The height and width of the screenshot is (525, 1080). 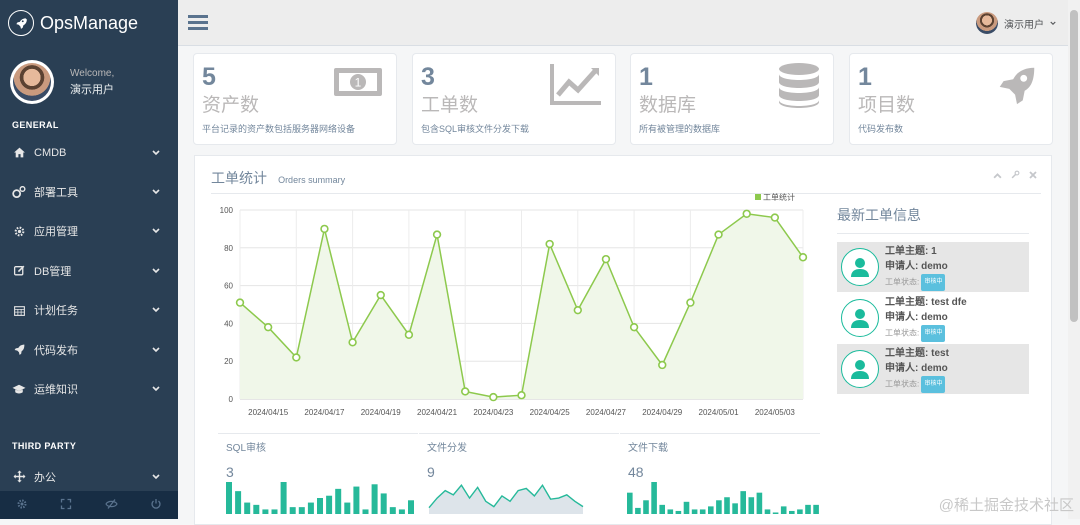 I want to click on stat-tile-databases: 1 数据库 所有被管理的数据库, so click(x=732, y=99).